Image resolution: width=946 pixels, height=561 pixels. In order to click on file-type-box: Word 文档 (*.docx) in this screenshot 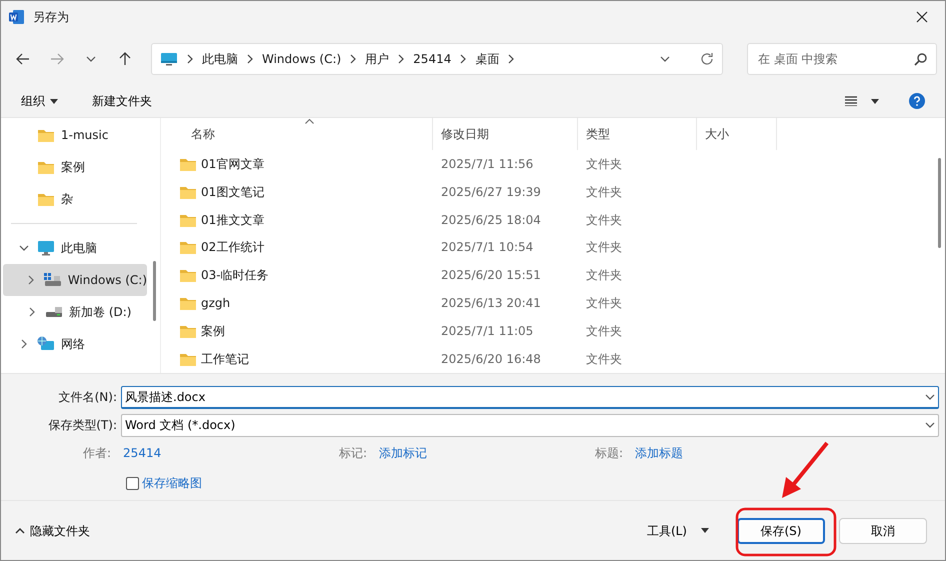, I will do `click(530, 425)`.